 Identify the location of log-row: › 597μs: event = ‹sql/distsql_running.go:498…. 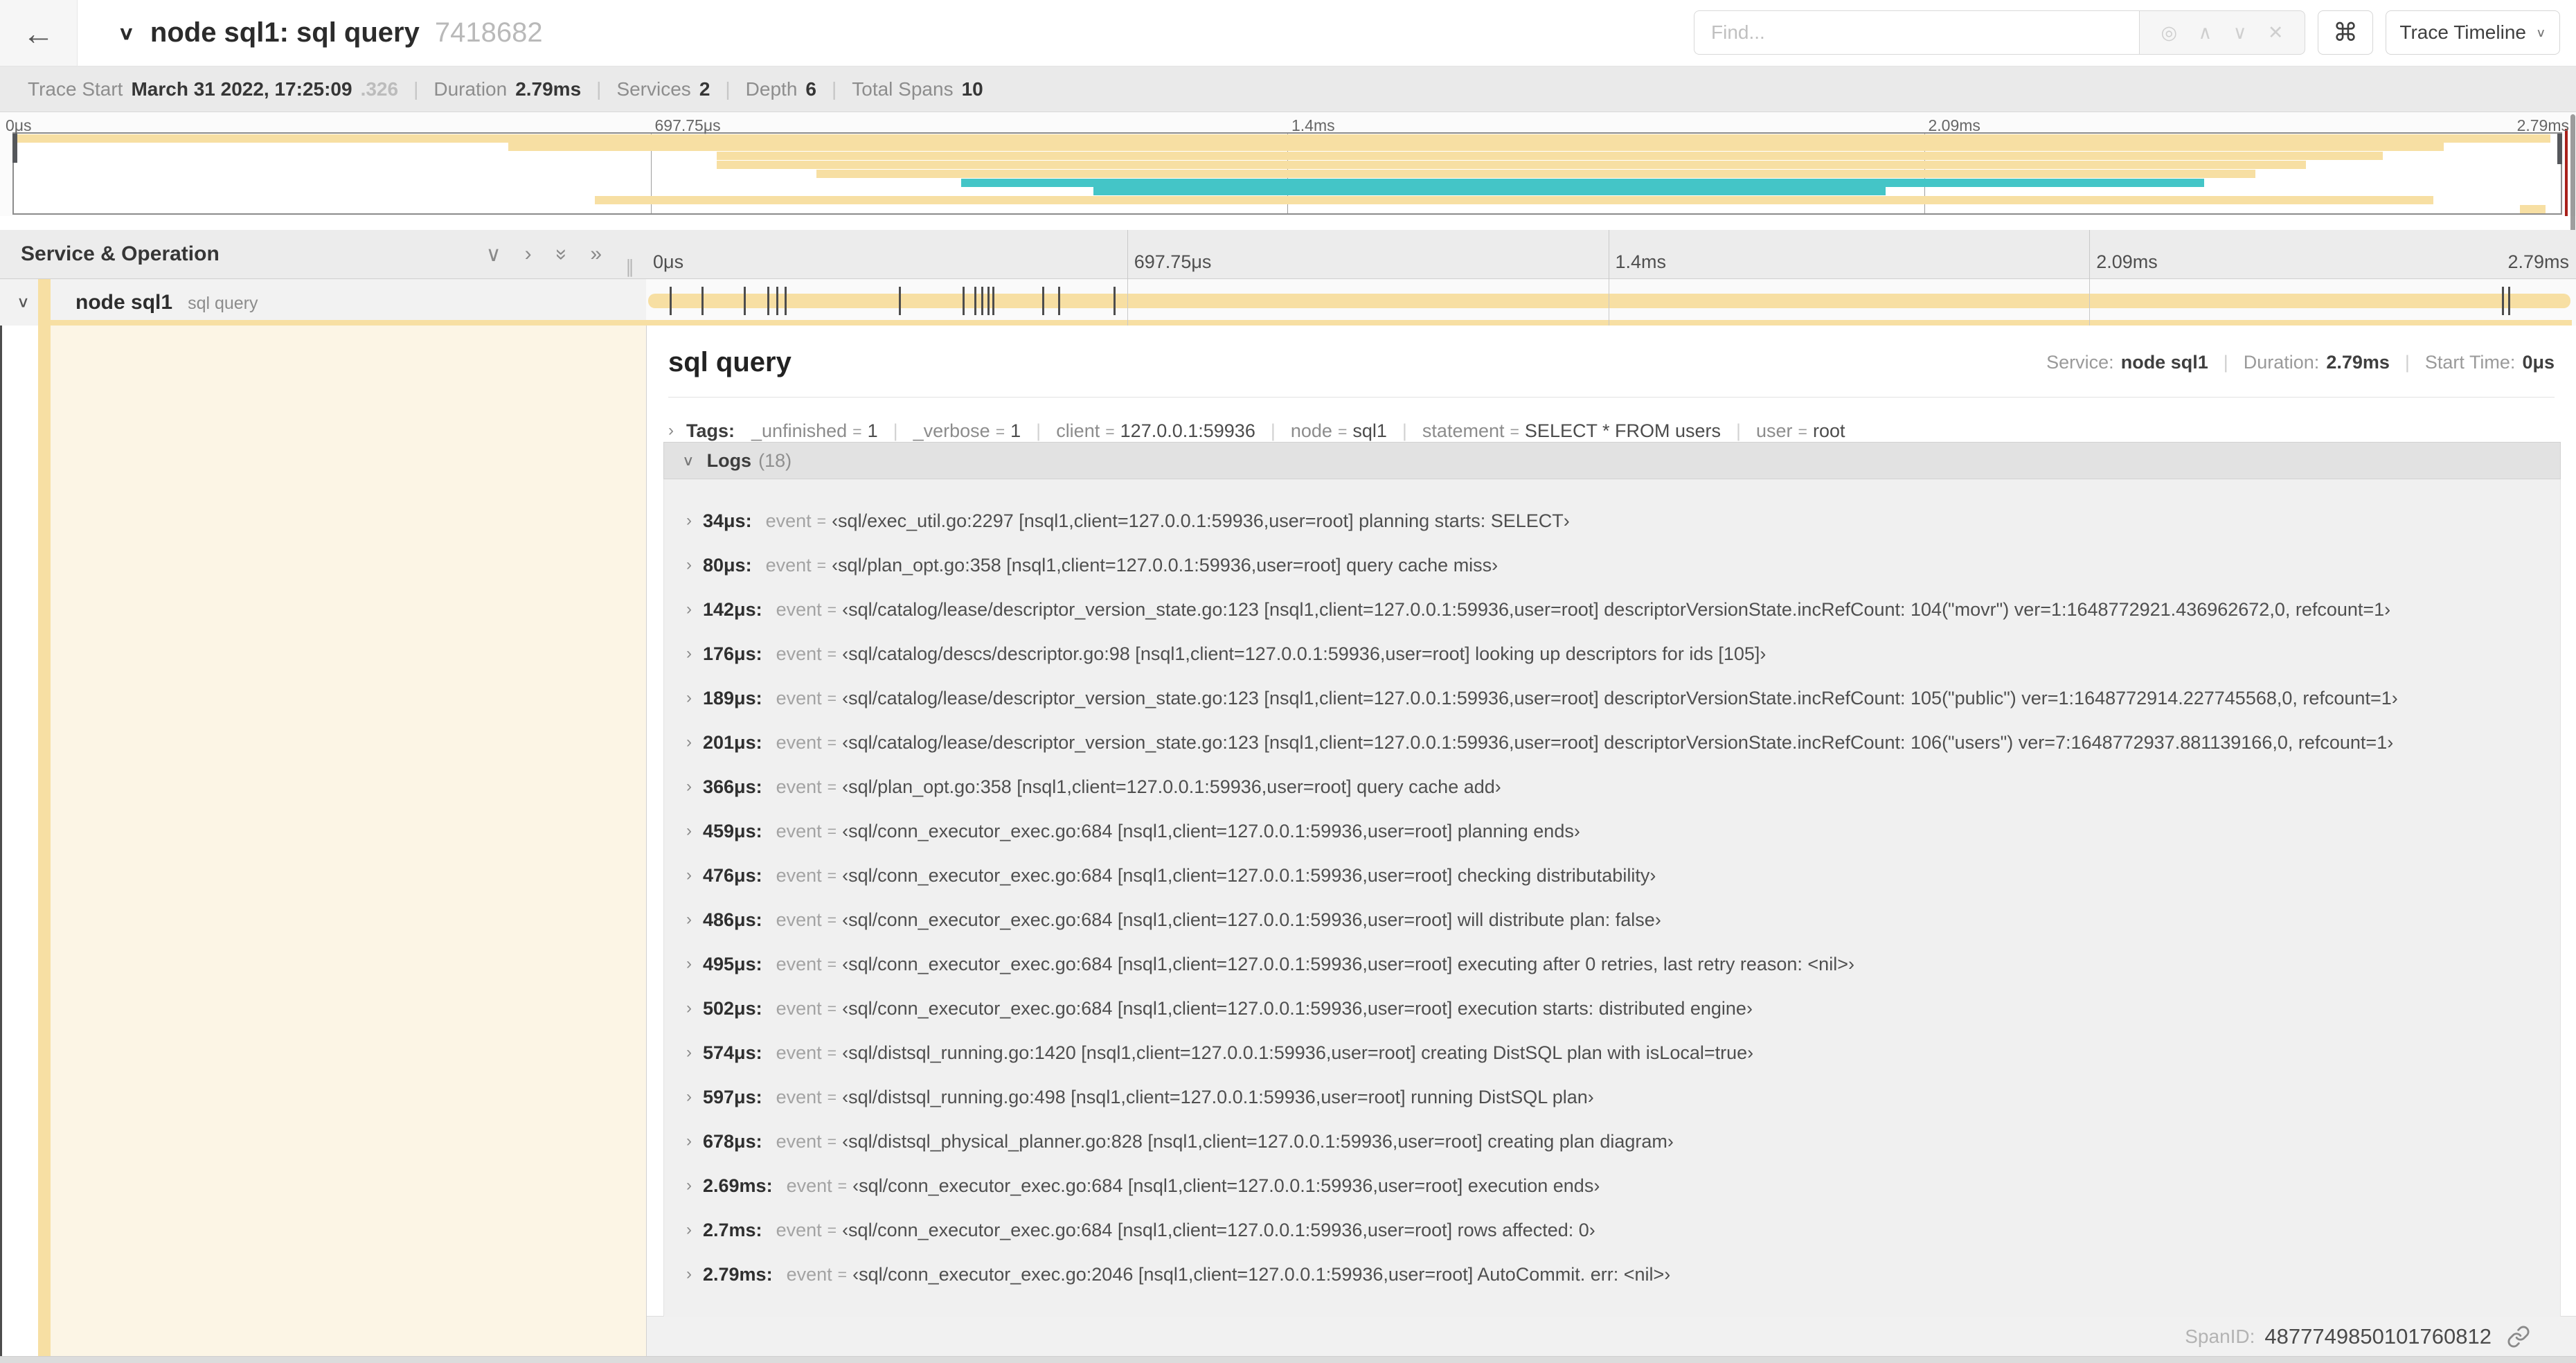
(1612, 1097).